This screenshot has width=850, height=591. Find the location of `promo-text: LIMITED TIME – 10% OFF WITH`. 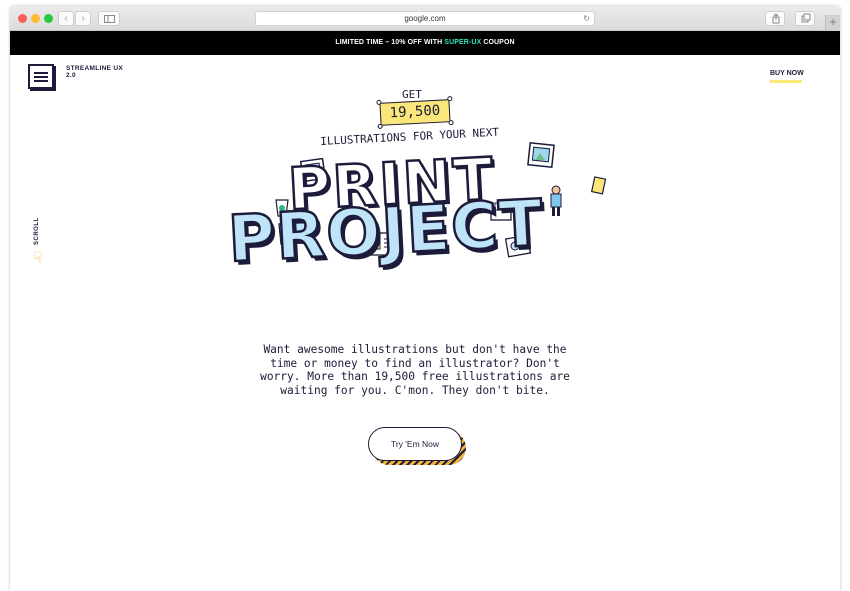

promo-text: LIMITED TIME – 10% OFF WITH is located at coordinates (390, 42).